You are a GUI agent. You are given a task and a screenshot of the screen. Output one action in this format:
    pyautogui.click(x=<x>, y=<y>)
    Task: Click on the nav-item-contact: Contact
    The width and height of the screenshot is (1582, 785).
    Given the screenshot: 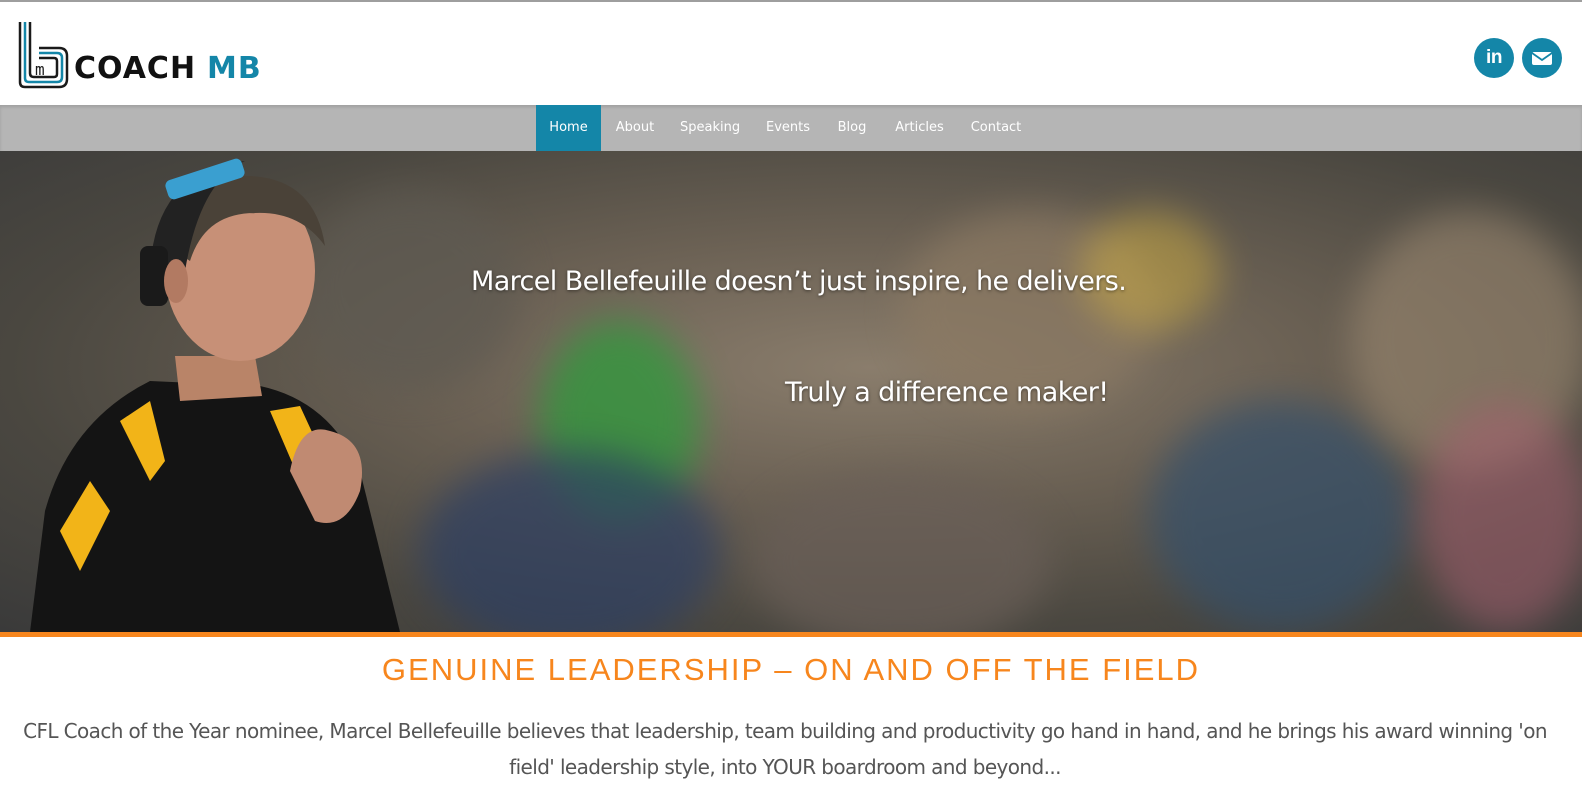 What is the action you would take?
    pyautogui.click(x=996, y=128)
    